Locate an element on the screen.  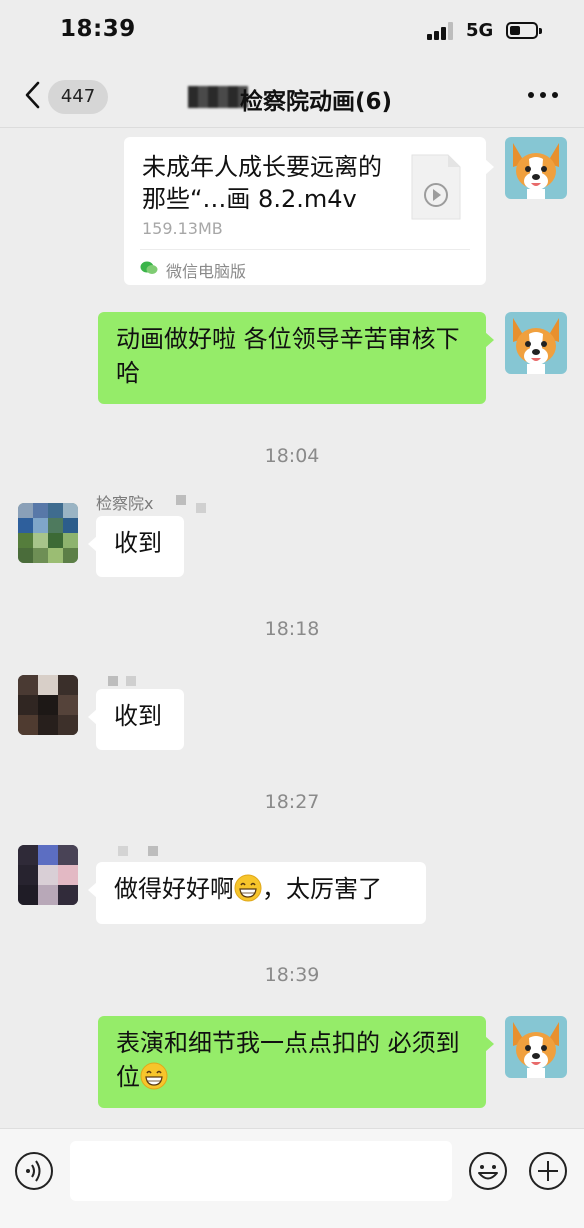
file-source: 微信电脑版 is located at coordinates (206, 271).